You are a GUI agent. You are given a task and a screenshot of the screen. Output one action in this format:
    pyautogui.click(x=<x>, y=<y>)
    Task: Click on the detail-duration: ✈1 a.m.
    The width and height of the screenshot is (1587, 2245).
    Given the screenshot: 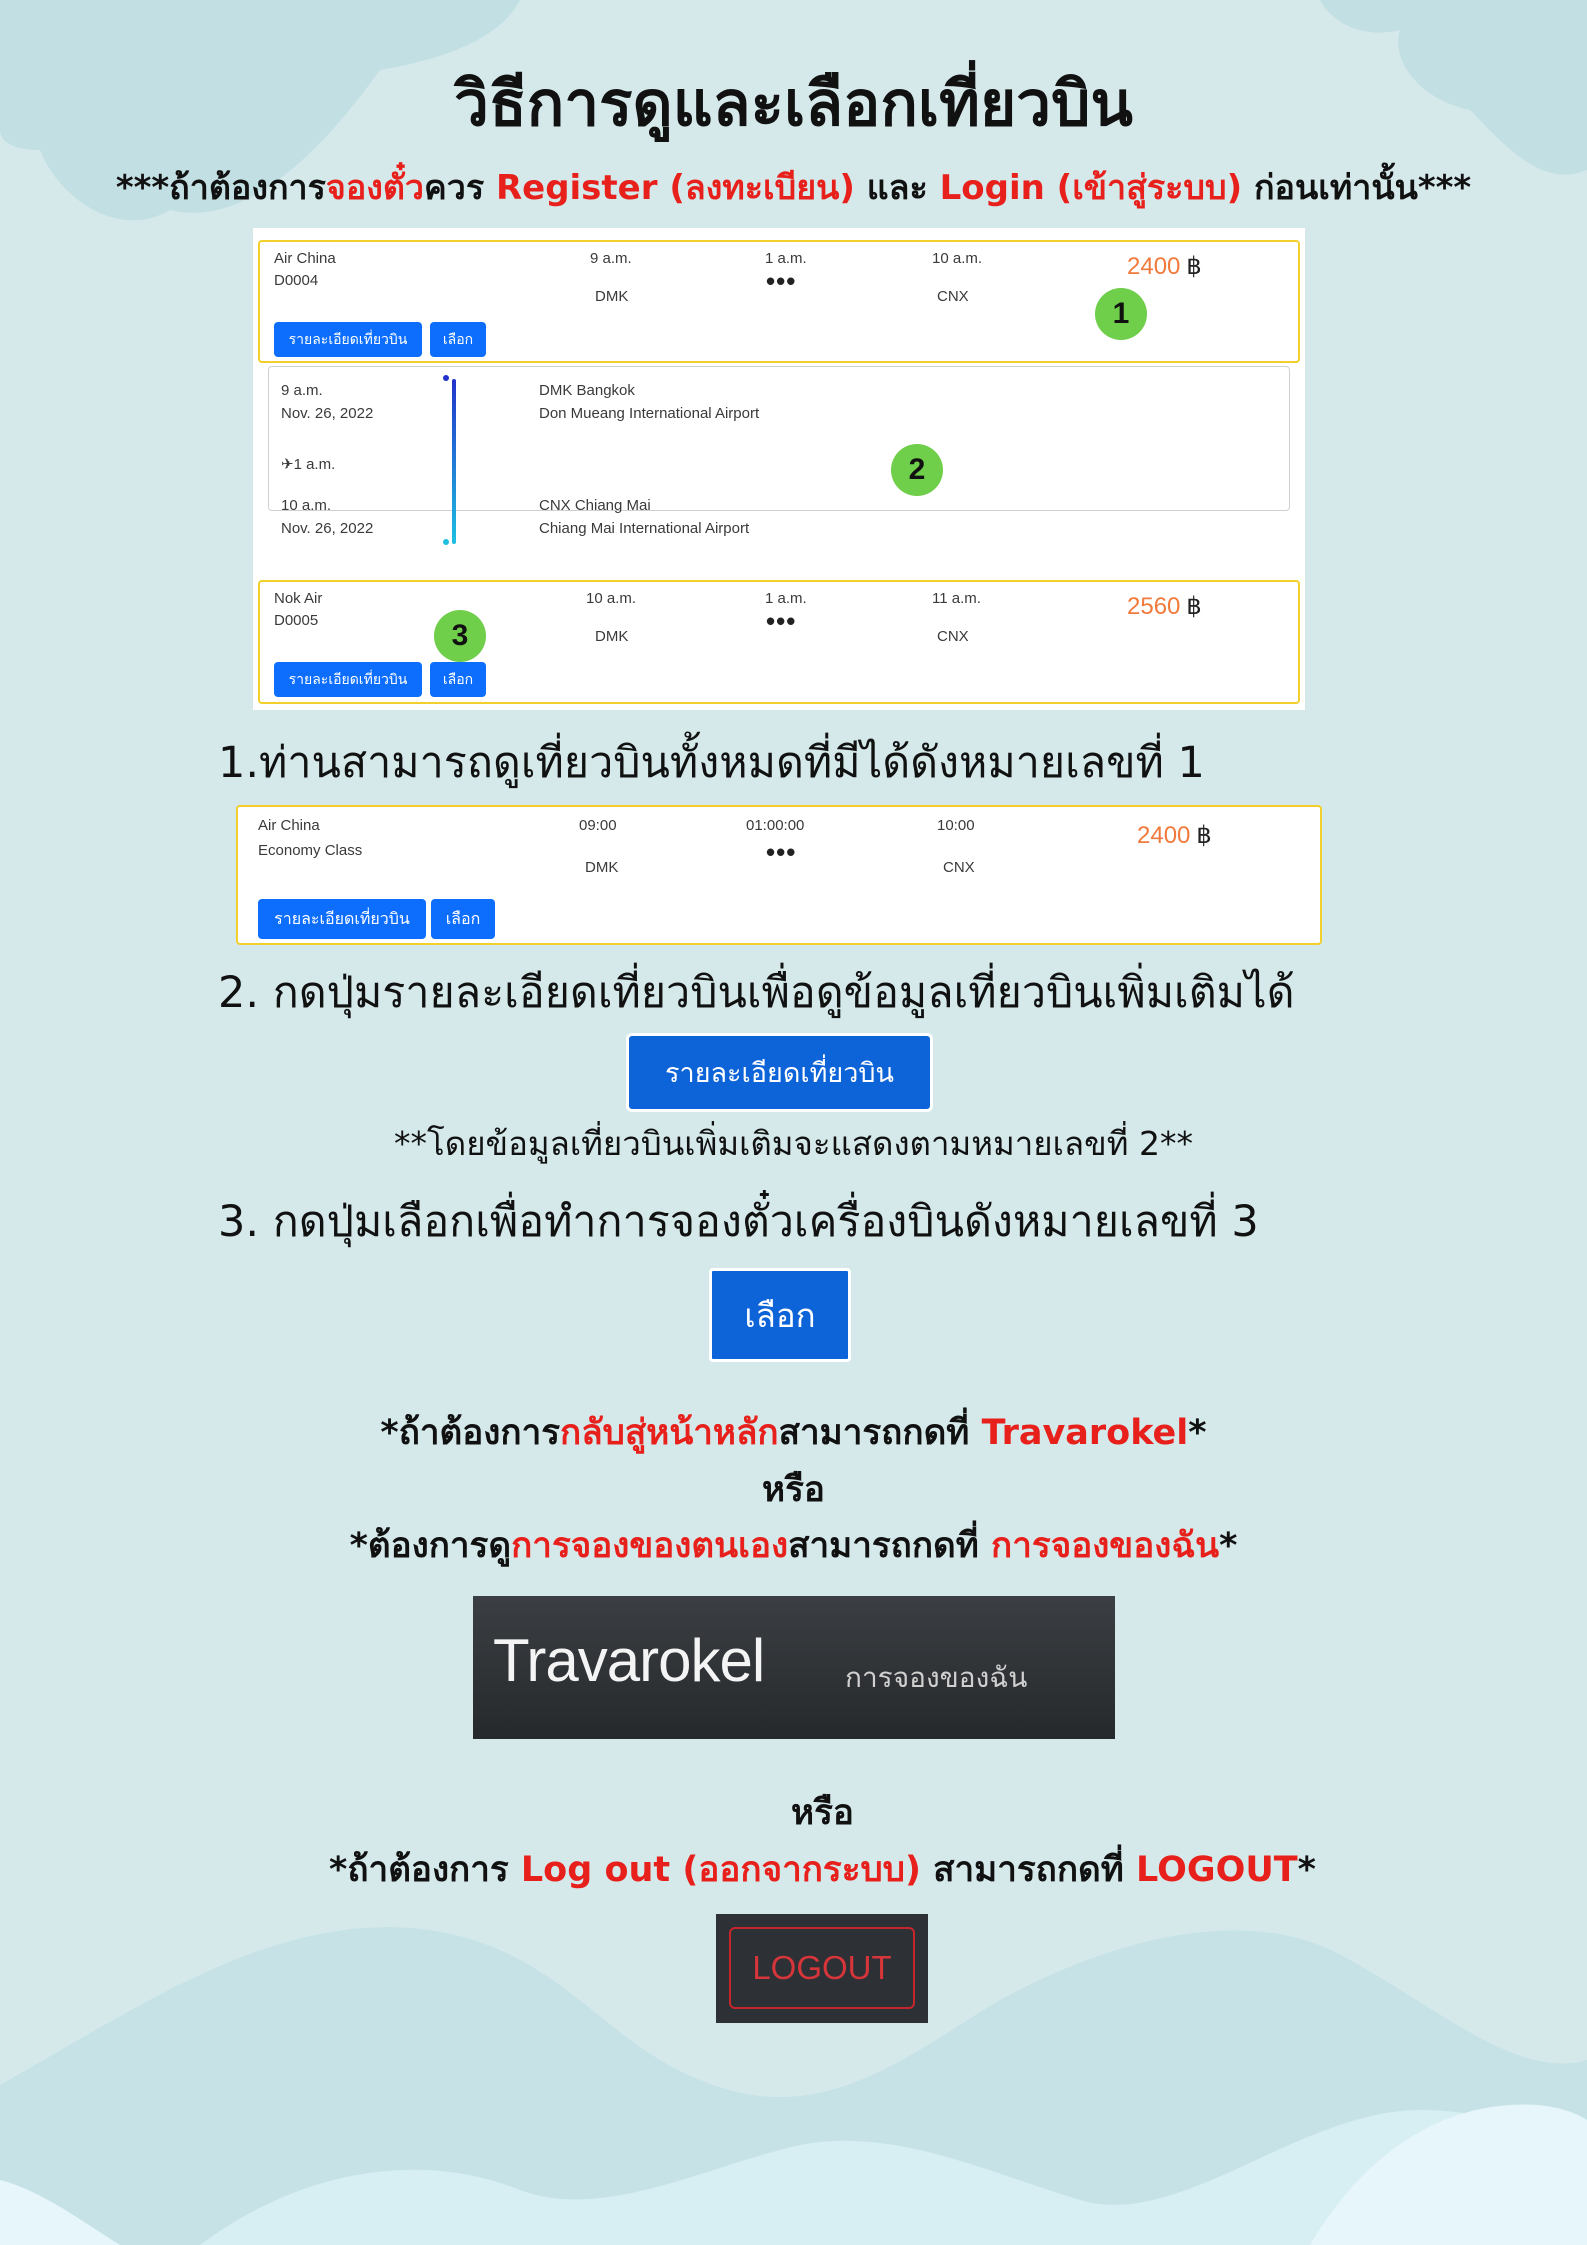 What is the action you would take?
    pyautogui.click(x=308, y=464)
    